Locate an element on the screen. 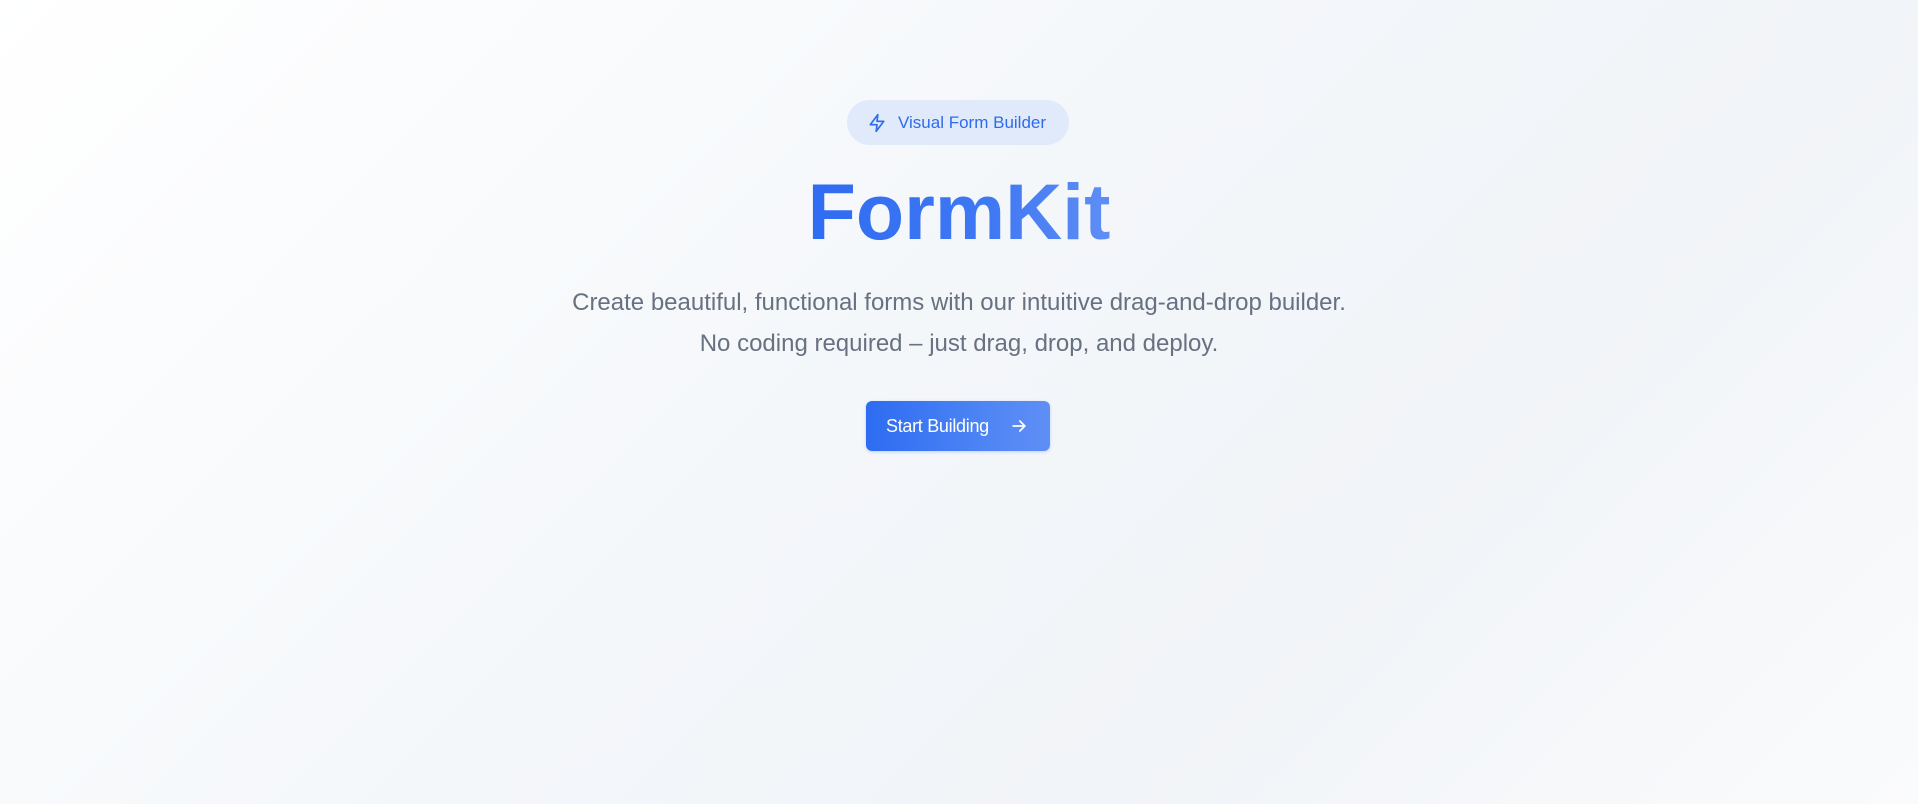  page-title-text: FormKit is located at coordinates (959, 211).